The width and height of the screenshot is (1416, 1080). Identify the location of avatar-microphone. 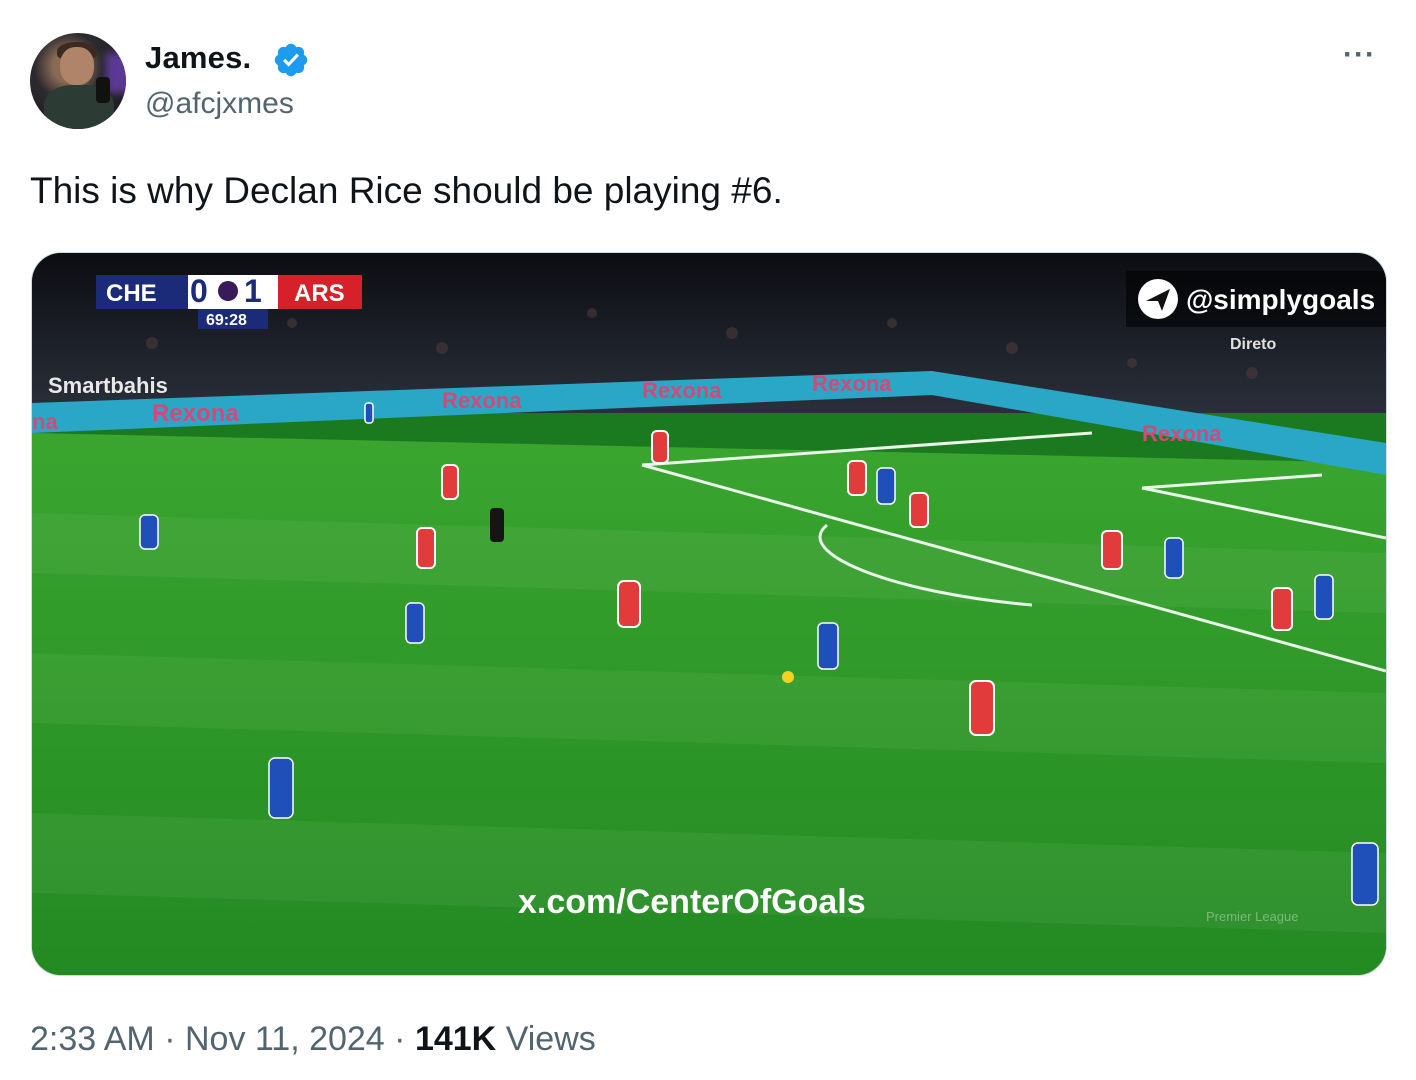
(103, 90).